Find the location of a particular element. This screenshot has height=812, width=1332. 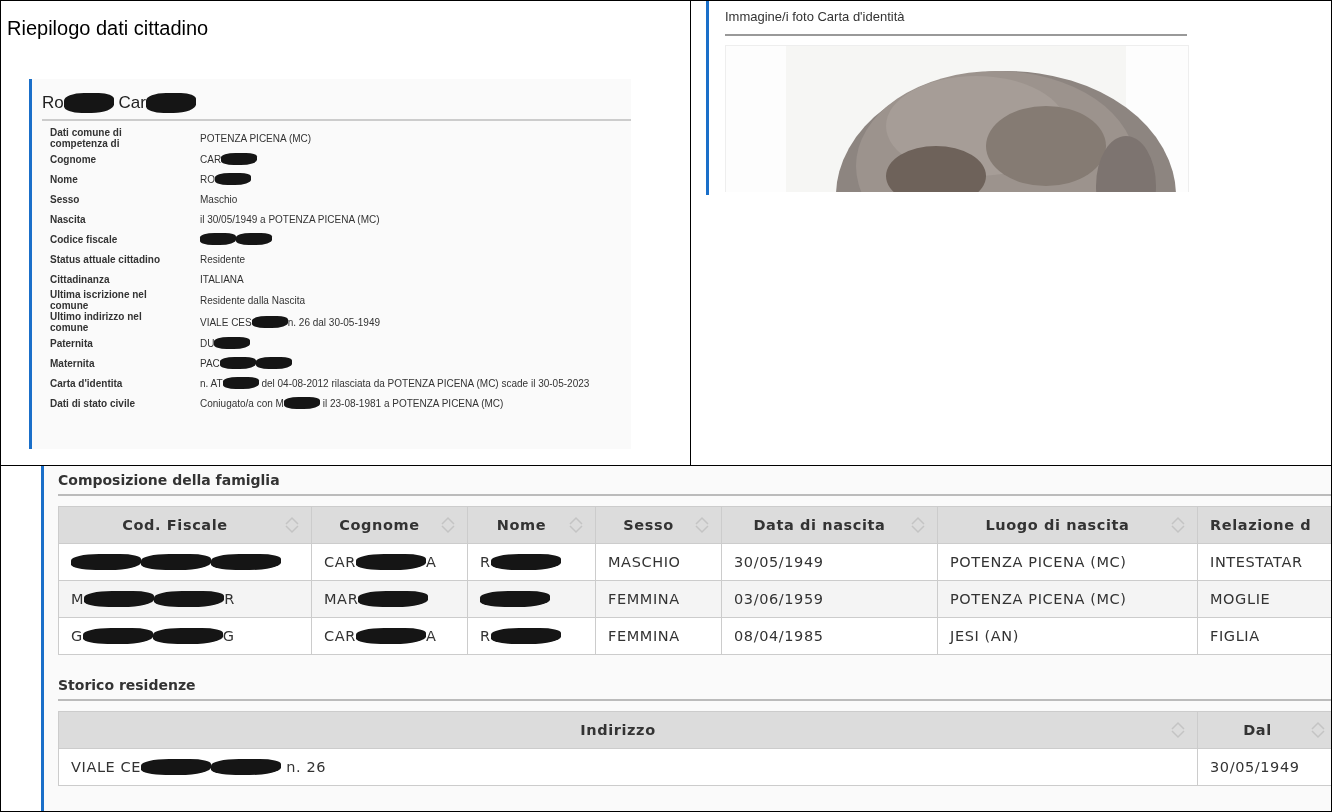

text-fragment: Maschio is located at coordinates (219, 199).